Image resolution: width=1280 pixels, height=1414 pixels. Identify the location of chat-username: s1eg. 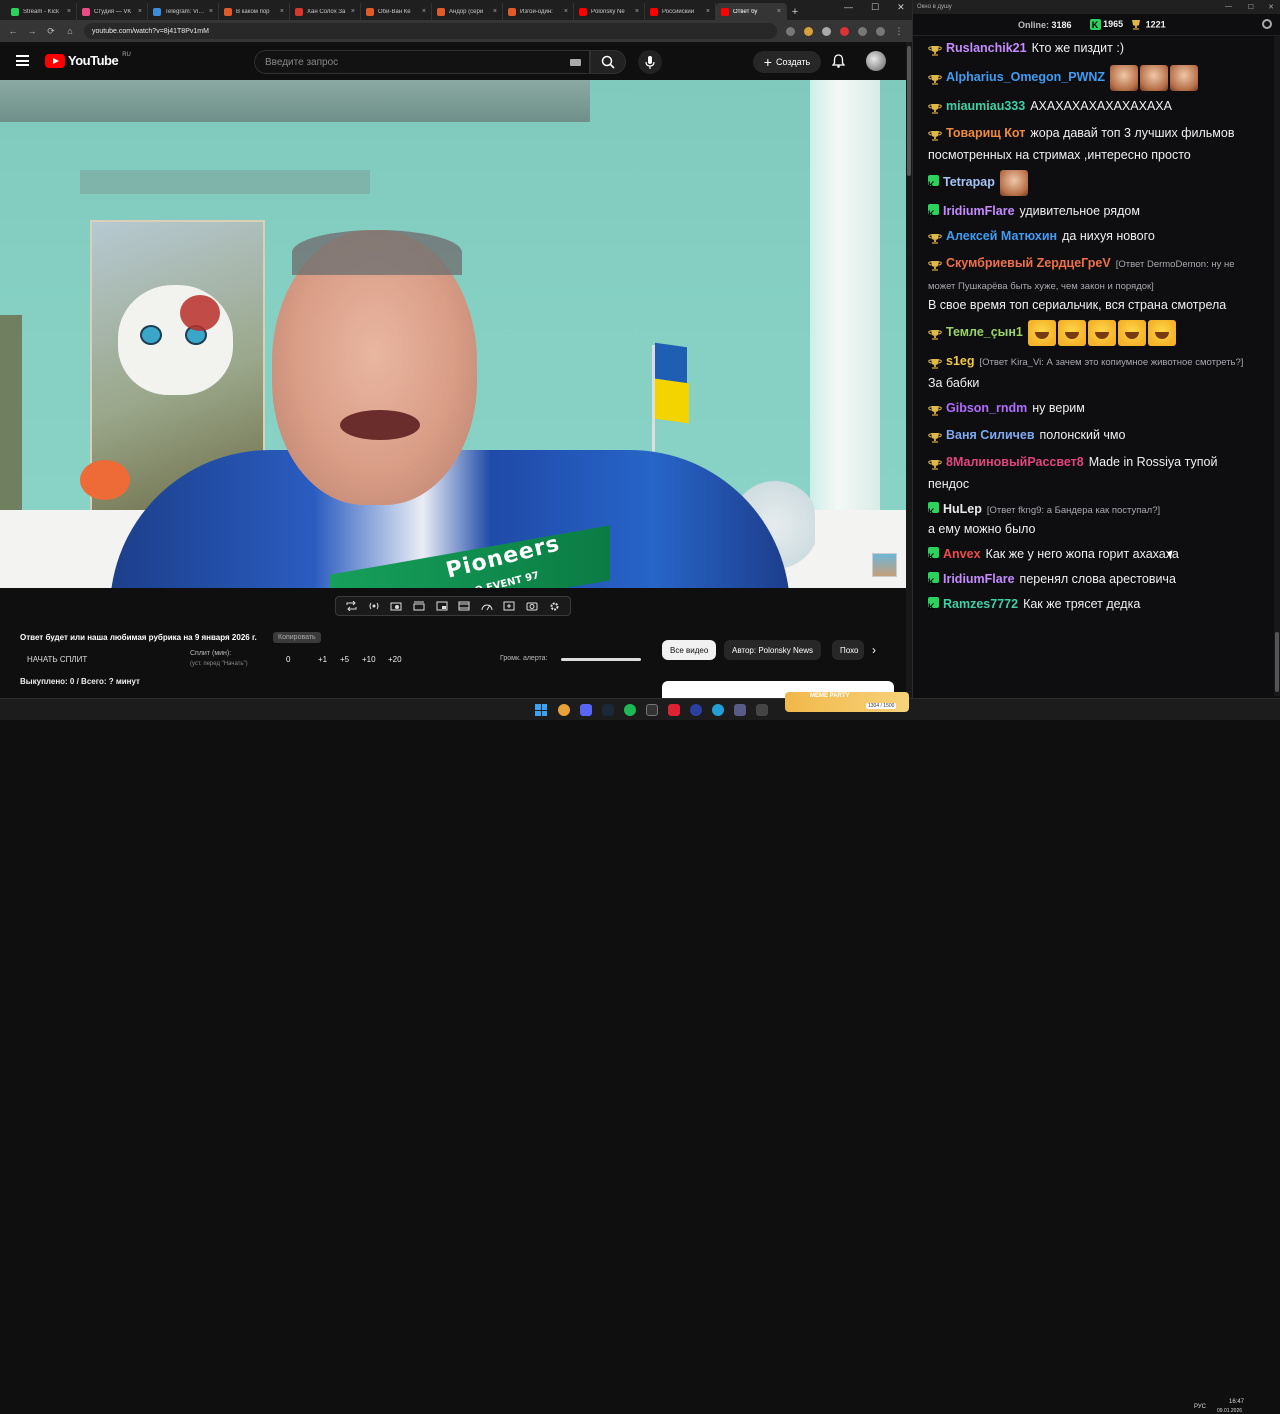
(960, 361).